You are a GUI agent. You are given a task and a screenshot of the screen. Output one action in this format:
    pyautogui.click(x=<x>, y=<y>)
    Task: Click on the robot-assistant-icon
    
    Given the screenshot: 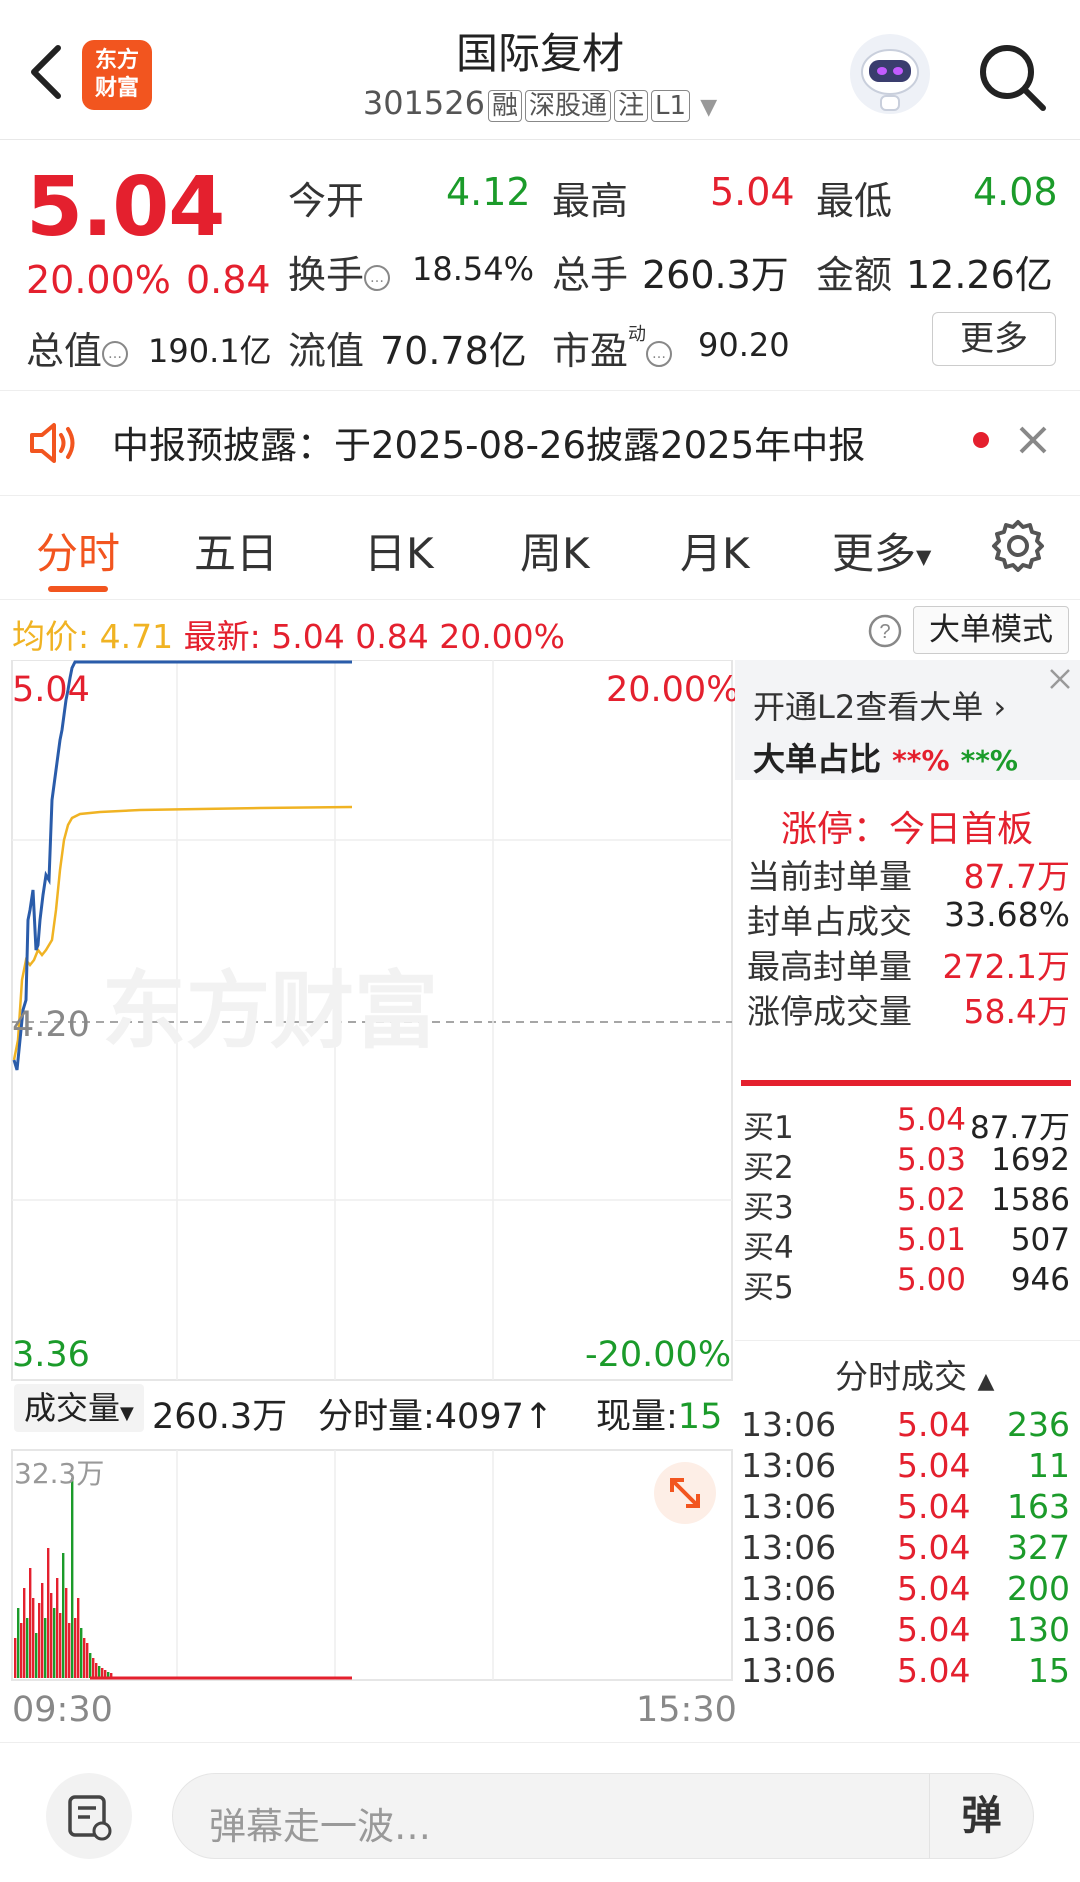 What is the action you would take?
    pyautogui.click(x=890, y=74)
    